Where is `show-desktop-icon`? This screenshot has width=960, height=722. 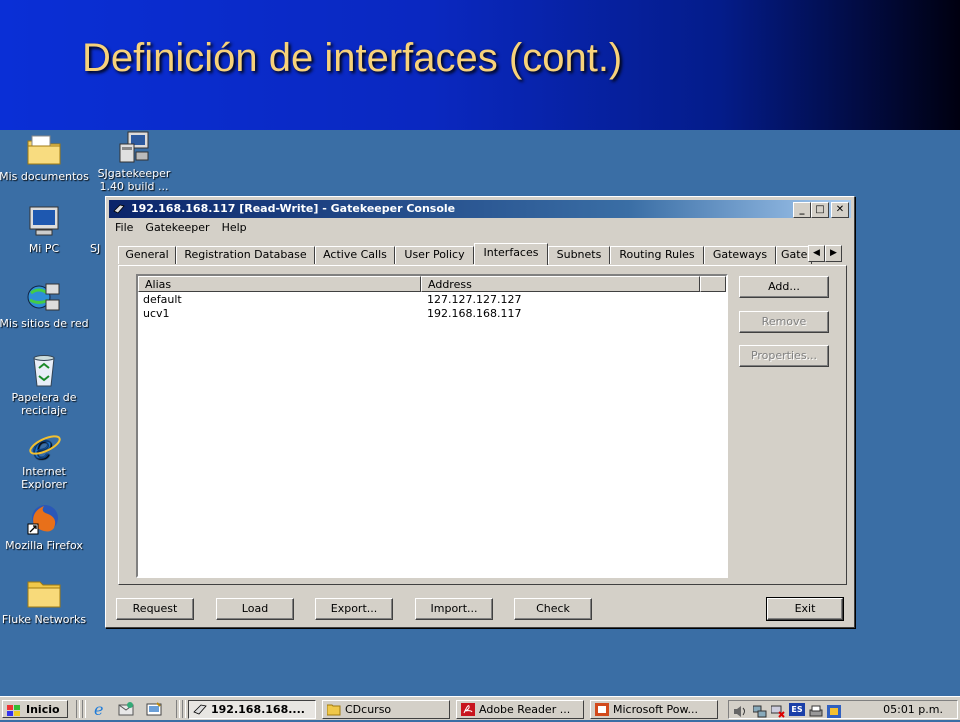 show-desktop-icon is located at coordinates (154, 709).